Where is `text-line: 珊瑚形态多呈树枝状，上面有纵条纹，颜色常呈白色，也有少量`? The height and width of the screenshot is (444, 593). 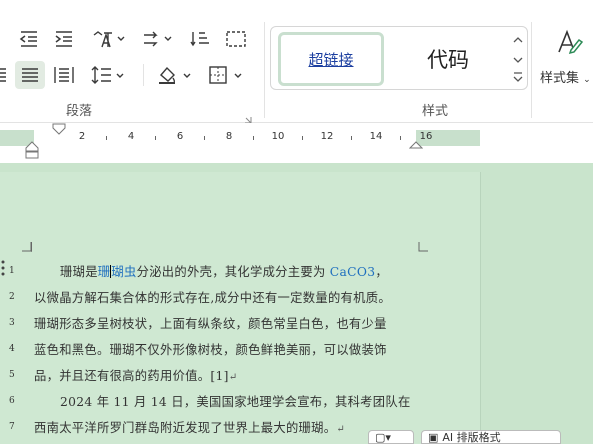
text-line: 珊瑚形态多呈树枝状，上面有纵条纹，颜色常呈白色，也有少量 is located at coordinates (210, 323).